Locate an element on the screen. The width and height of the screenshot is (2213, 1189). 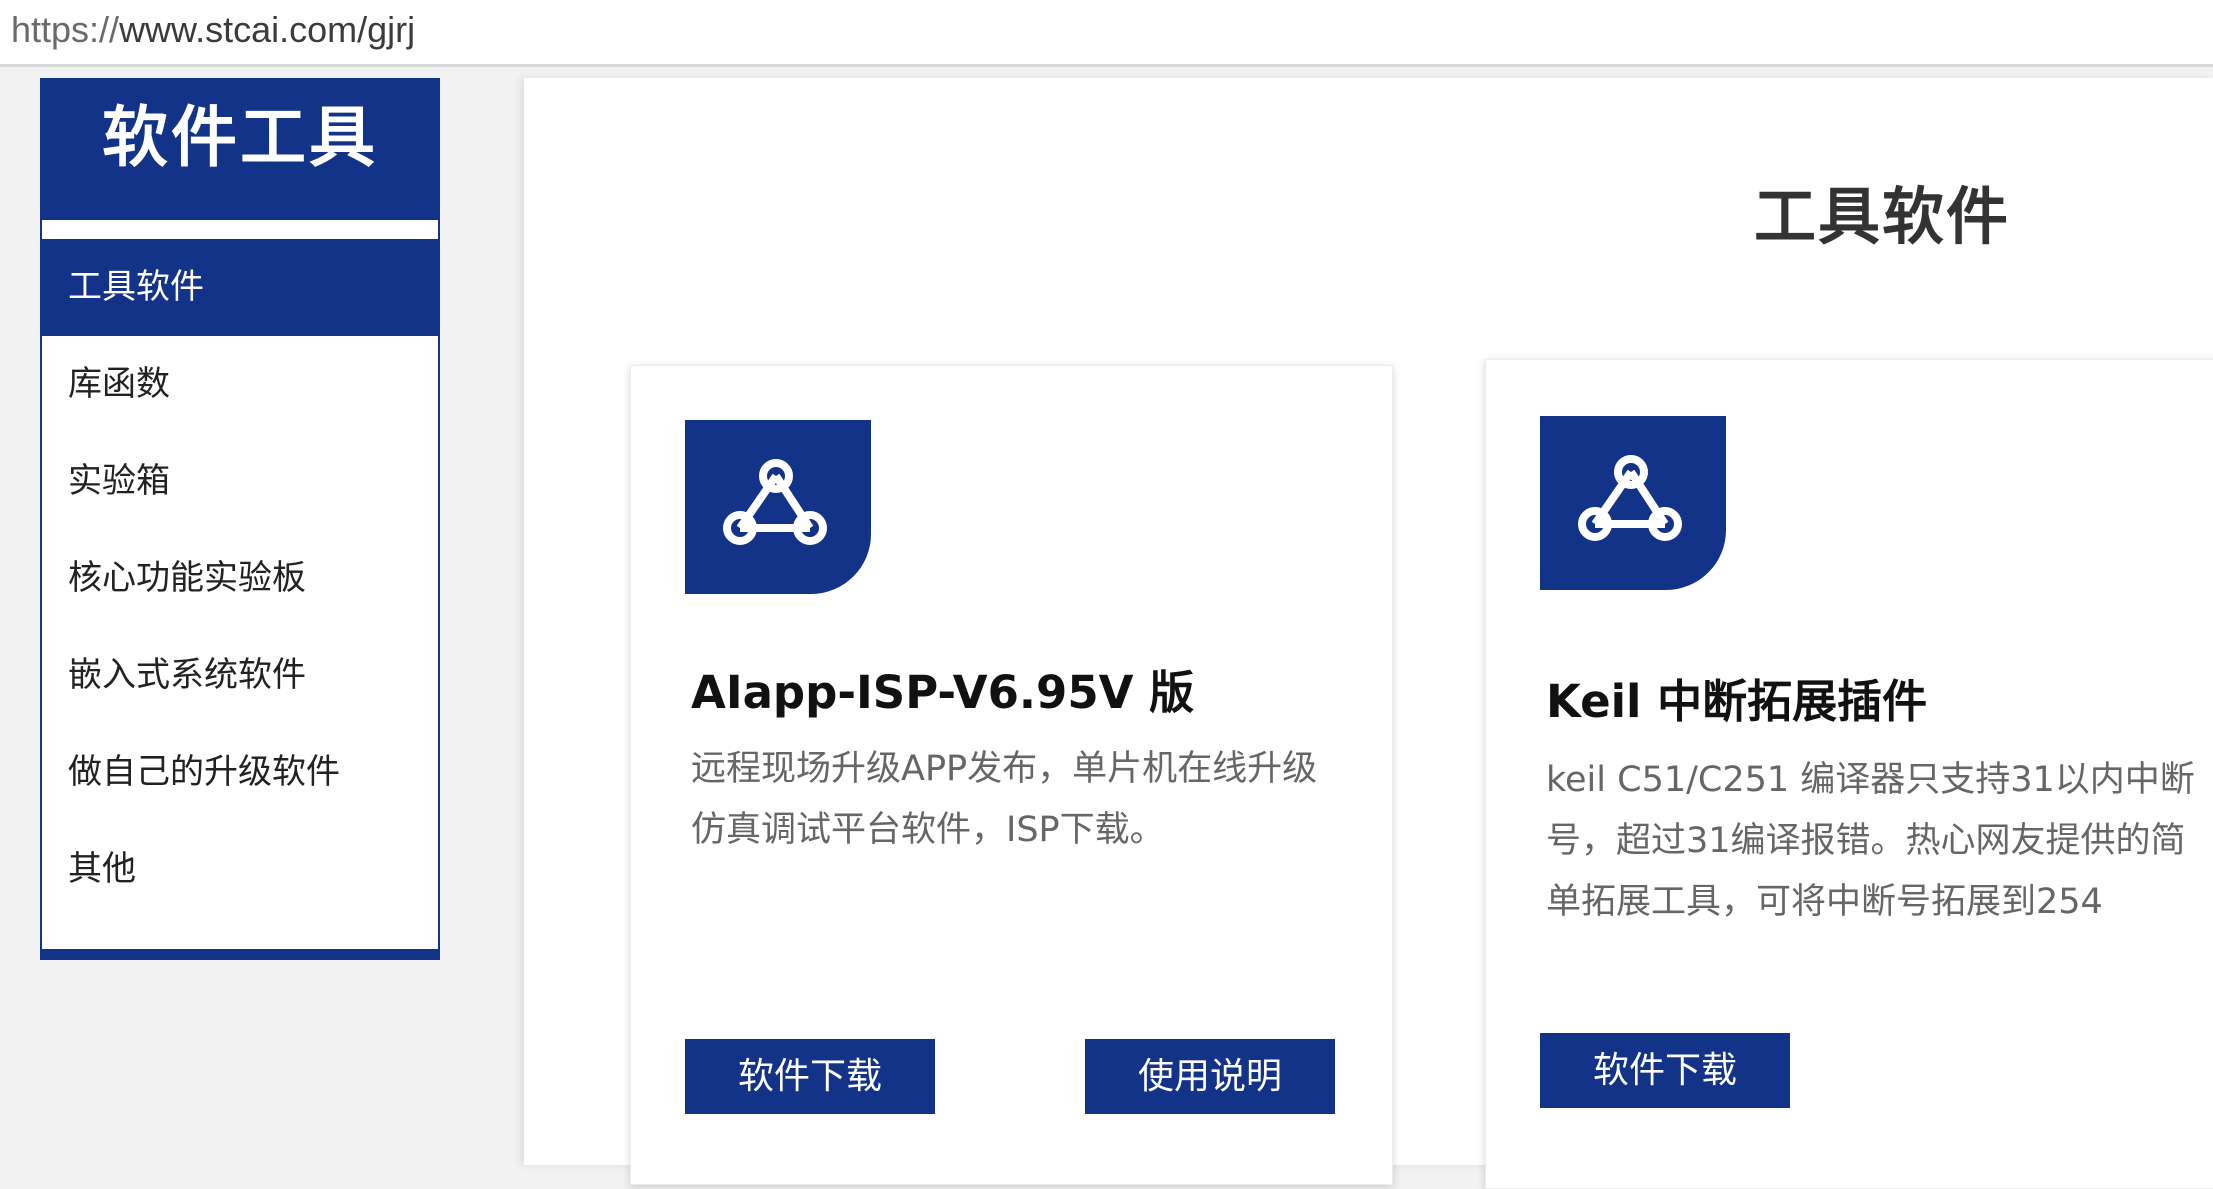
sidebar-title: 软件工具 is located at coordinates (240, 149).